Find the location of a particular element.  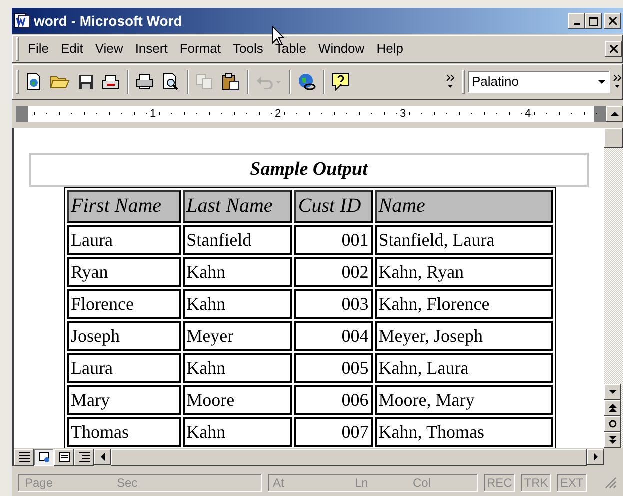

outline-icon is located at coordinates (84, 457).